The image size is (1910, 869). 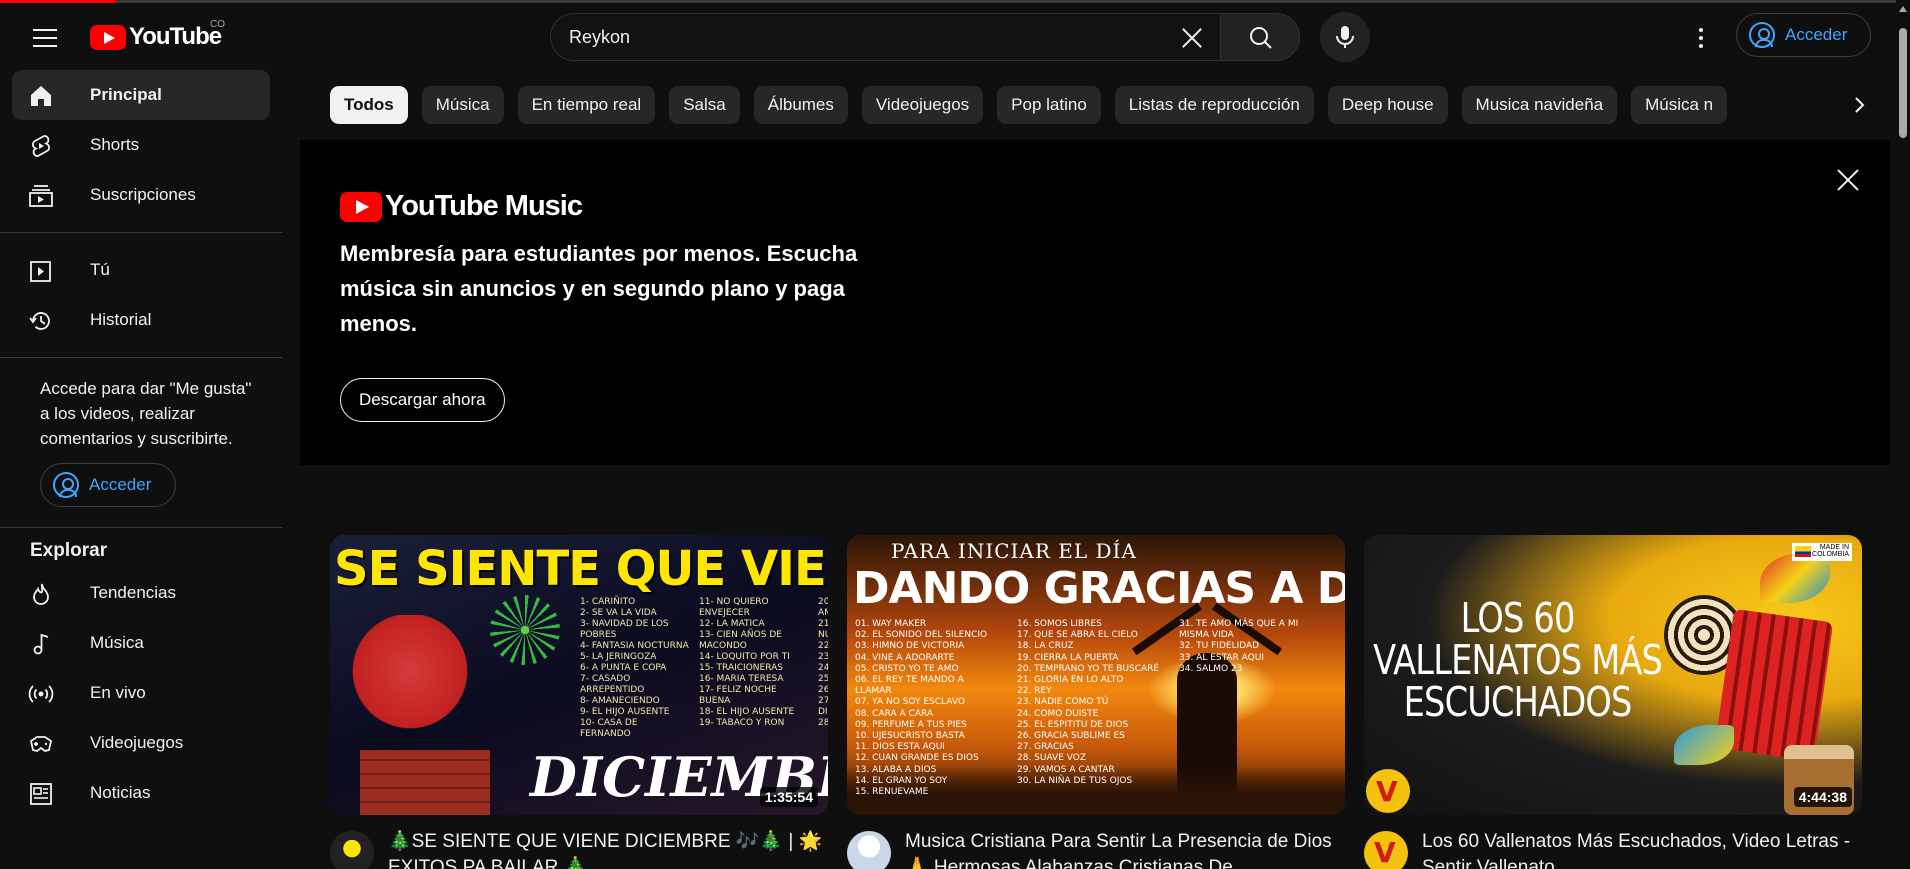 What do you see at coordinates (704, 105) in the screenshot?
I see `chip-salsa: Salsa` at bounding box center [704, 105].